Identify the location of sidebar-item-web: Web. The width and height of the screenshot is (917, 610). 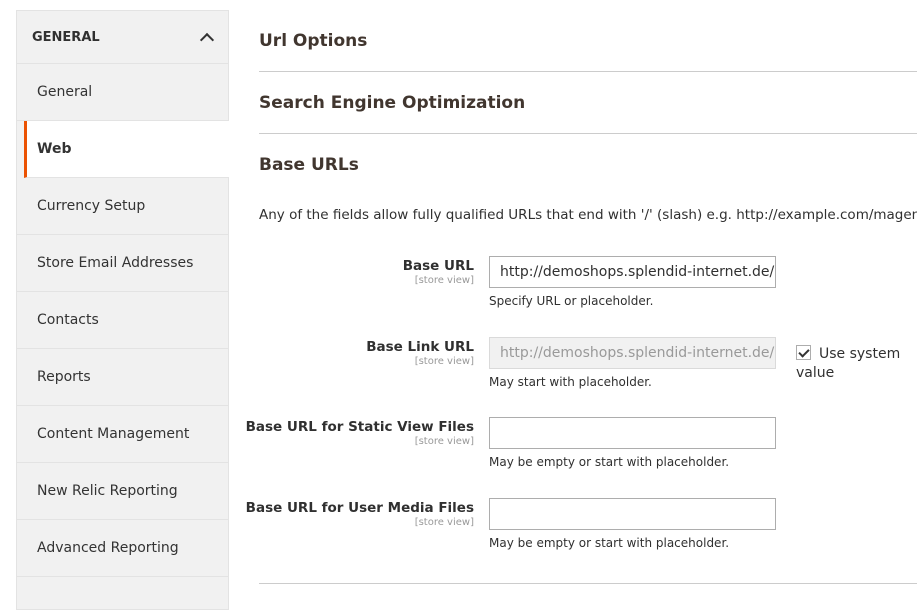
(126, 149).